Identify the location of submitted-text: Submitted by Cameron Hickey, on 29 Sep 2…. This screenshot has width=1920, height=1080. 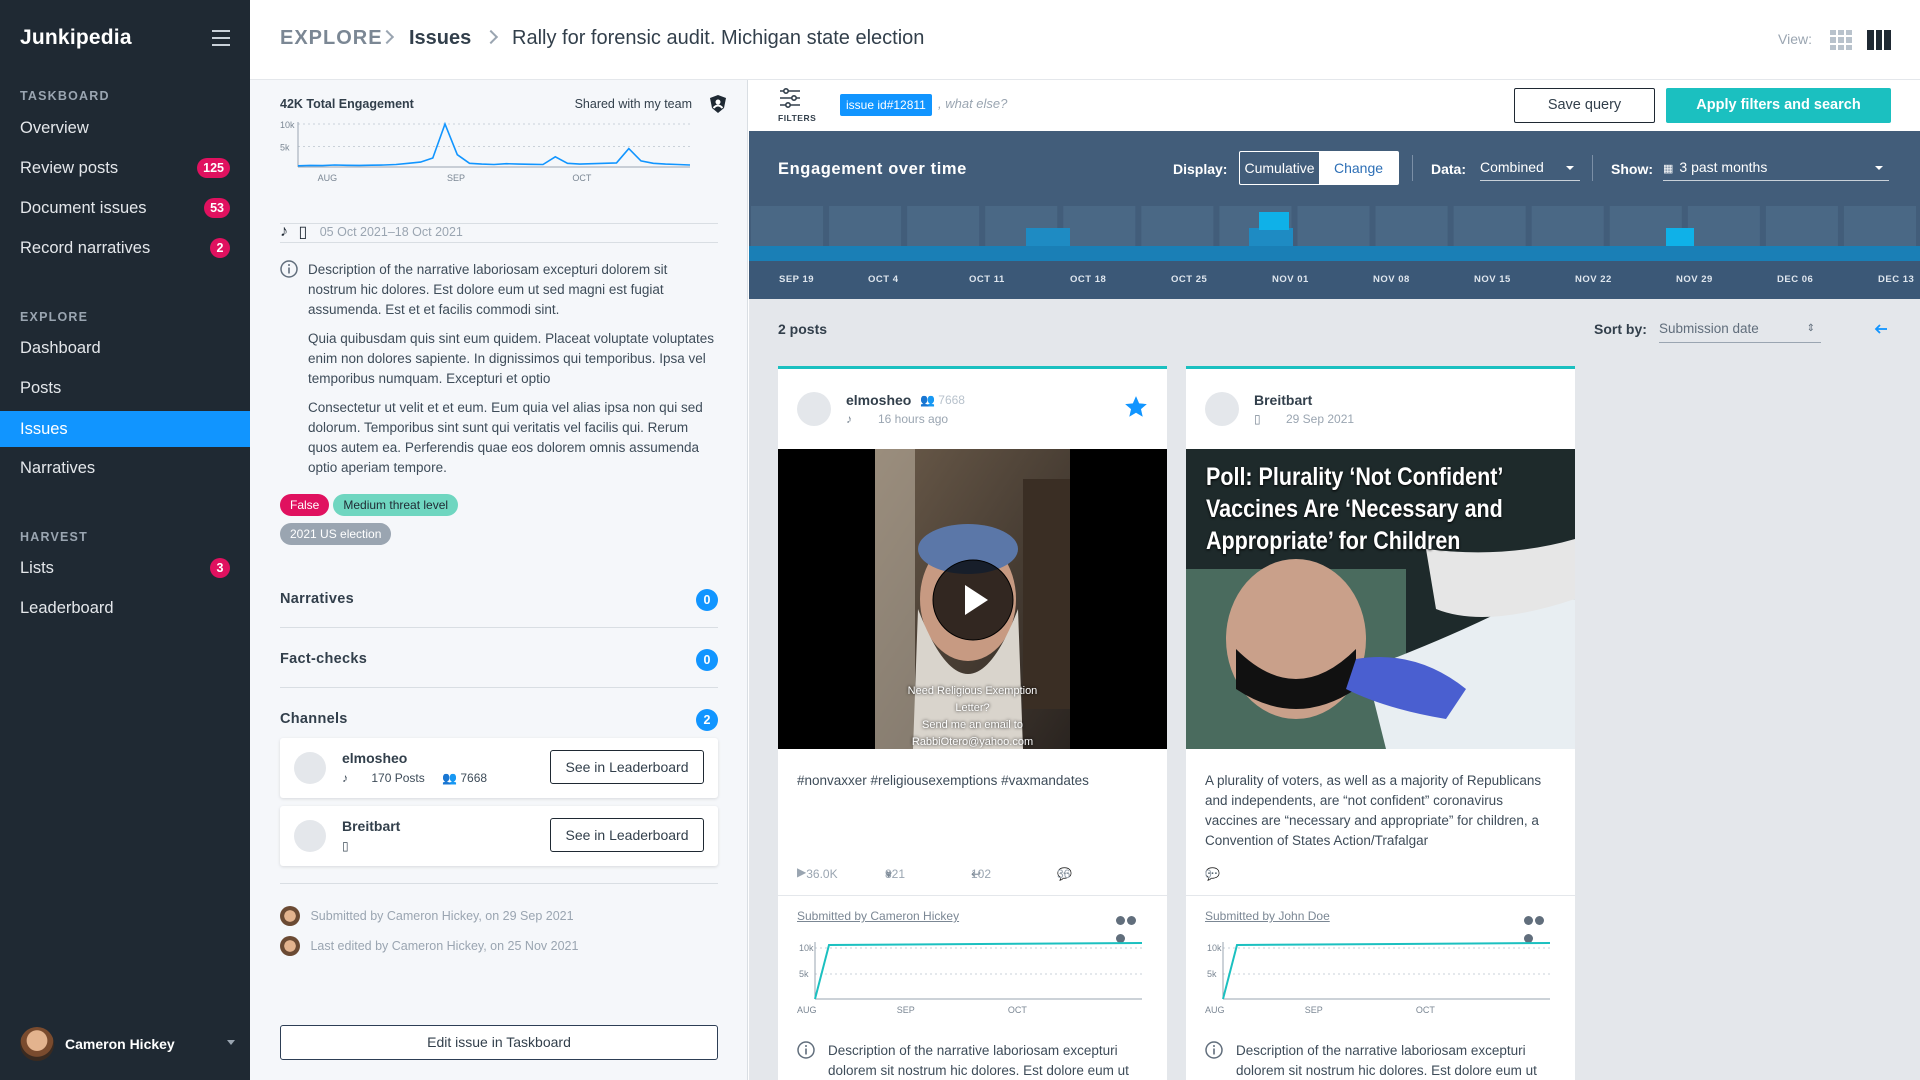
(442, 916).